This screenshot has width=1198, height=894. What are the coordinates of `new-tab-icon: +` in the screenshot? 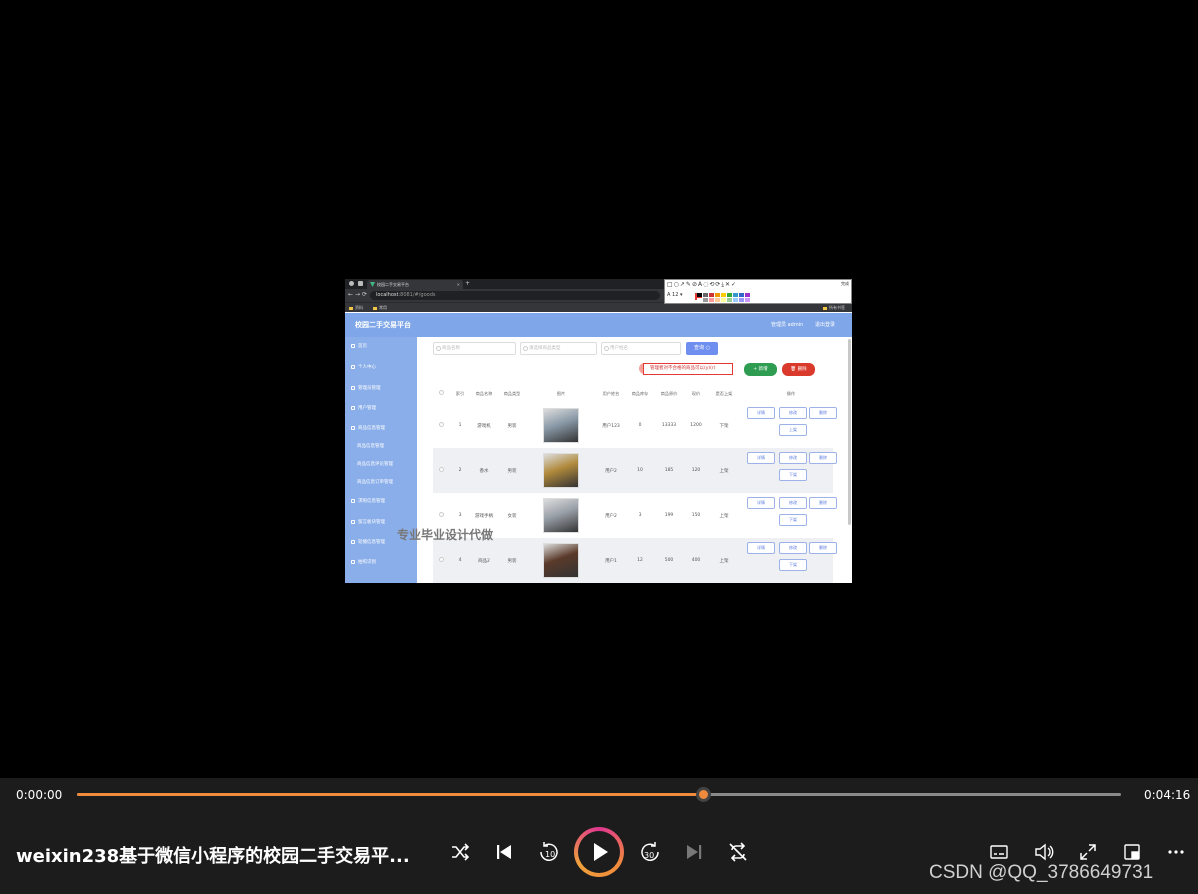 It's located at (467, 283).